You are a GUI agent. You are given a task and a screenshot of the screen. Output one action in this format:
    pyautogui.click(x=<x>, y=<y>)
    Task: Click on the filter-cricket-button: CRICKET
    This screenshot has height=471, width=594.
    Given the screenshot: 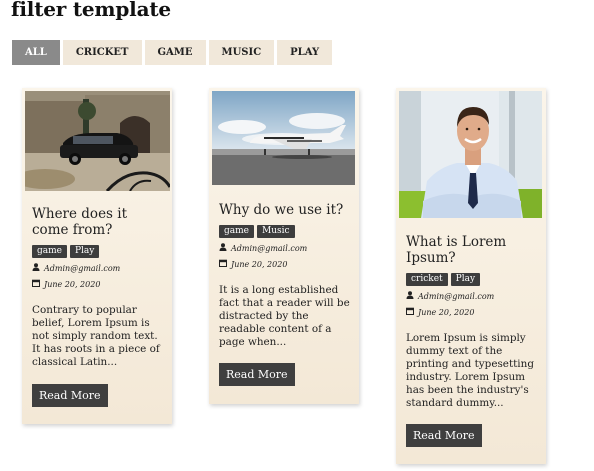 What is the action you would take?
    pyautogui.click(x=102, y=52)
    